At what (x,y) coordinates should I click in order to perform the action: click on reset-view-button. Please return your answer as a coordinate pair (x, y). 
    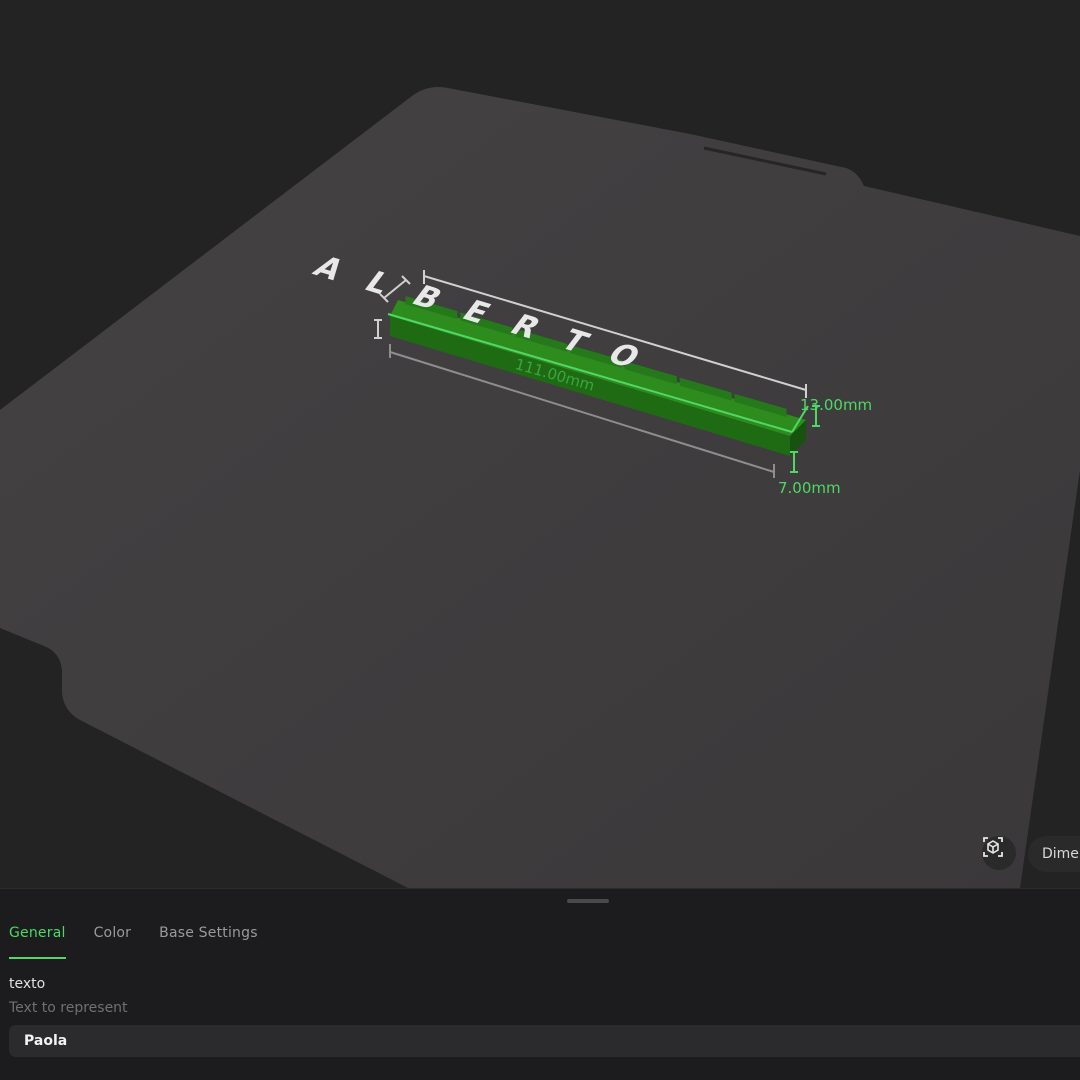
    Looking at the image, I should click on (999, 853).